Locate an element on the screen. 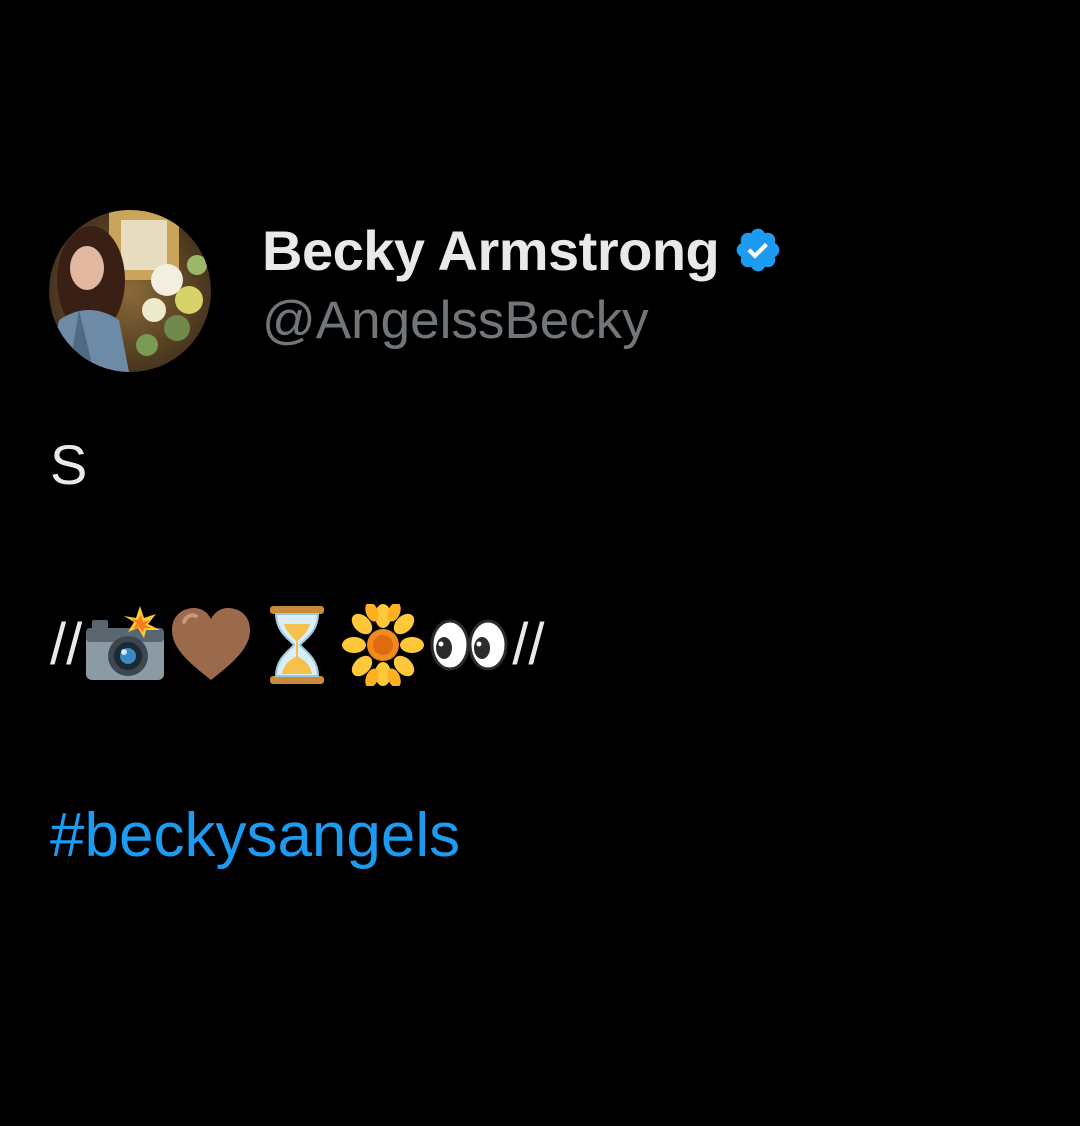  tweet-text-line: S is located at coordinates (69, 464).